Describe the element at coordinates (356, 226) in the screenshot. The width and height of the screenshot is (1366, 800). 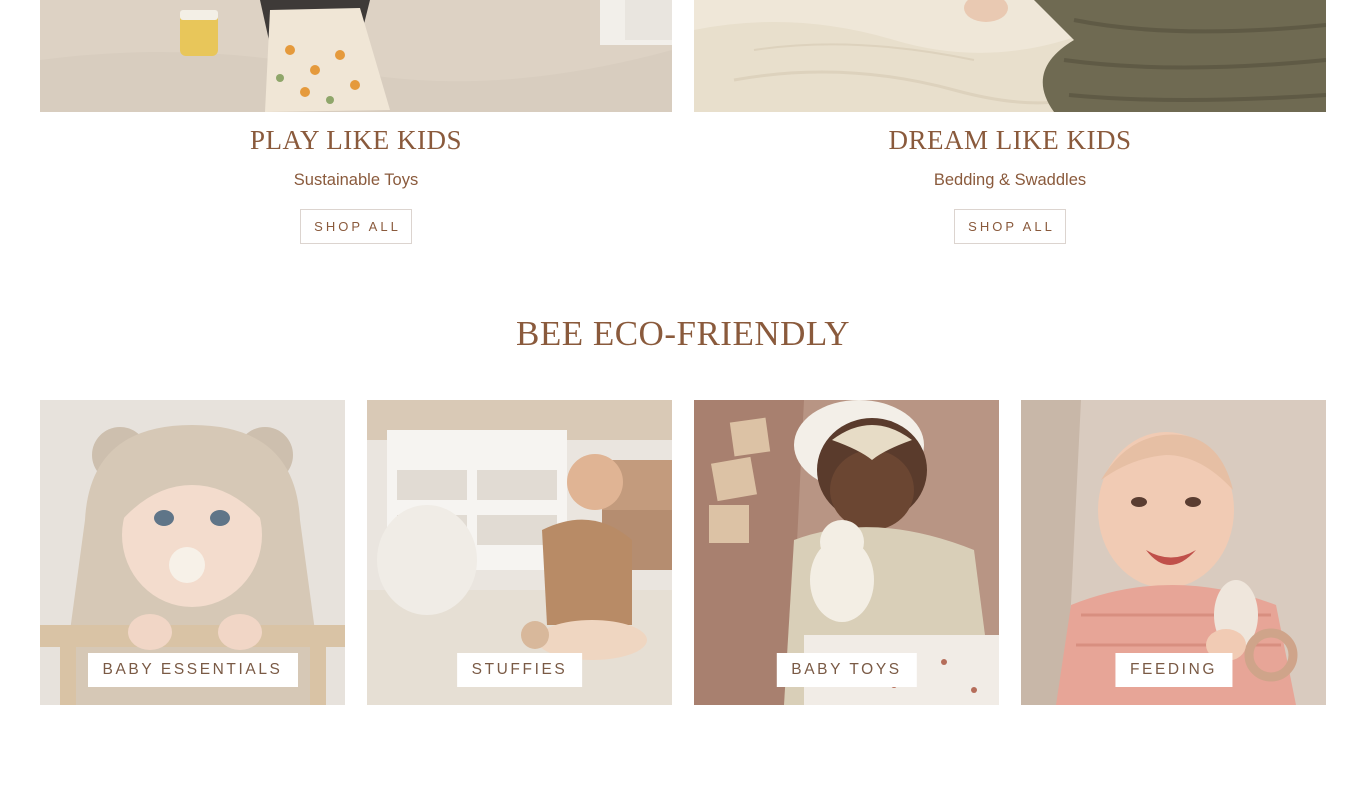
I see `shop-all-toys-button: SHOP ALL` at that location.